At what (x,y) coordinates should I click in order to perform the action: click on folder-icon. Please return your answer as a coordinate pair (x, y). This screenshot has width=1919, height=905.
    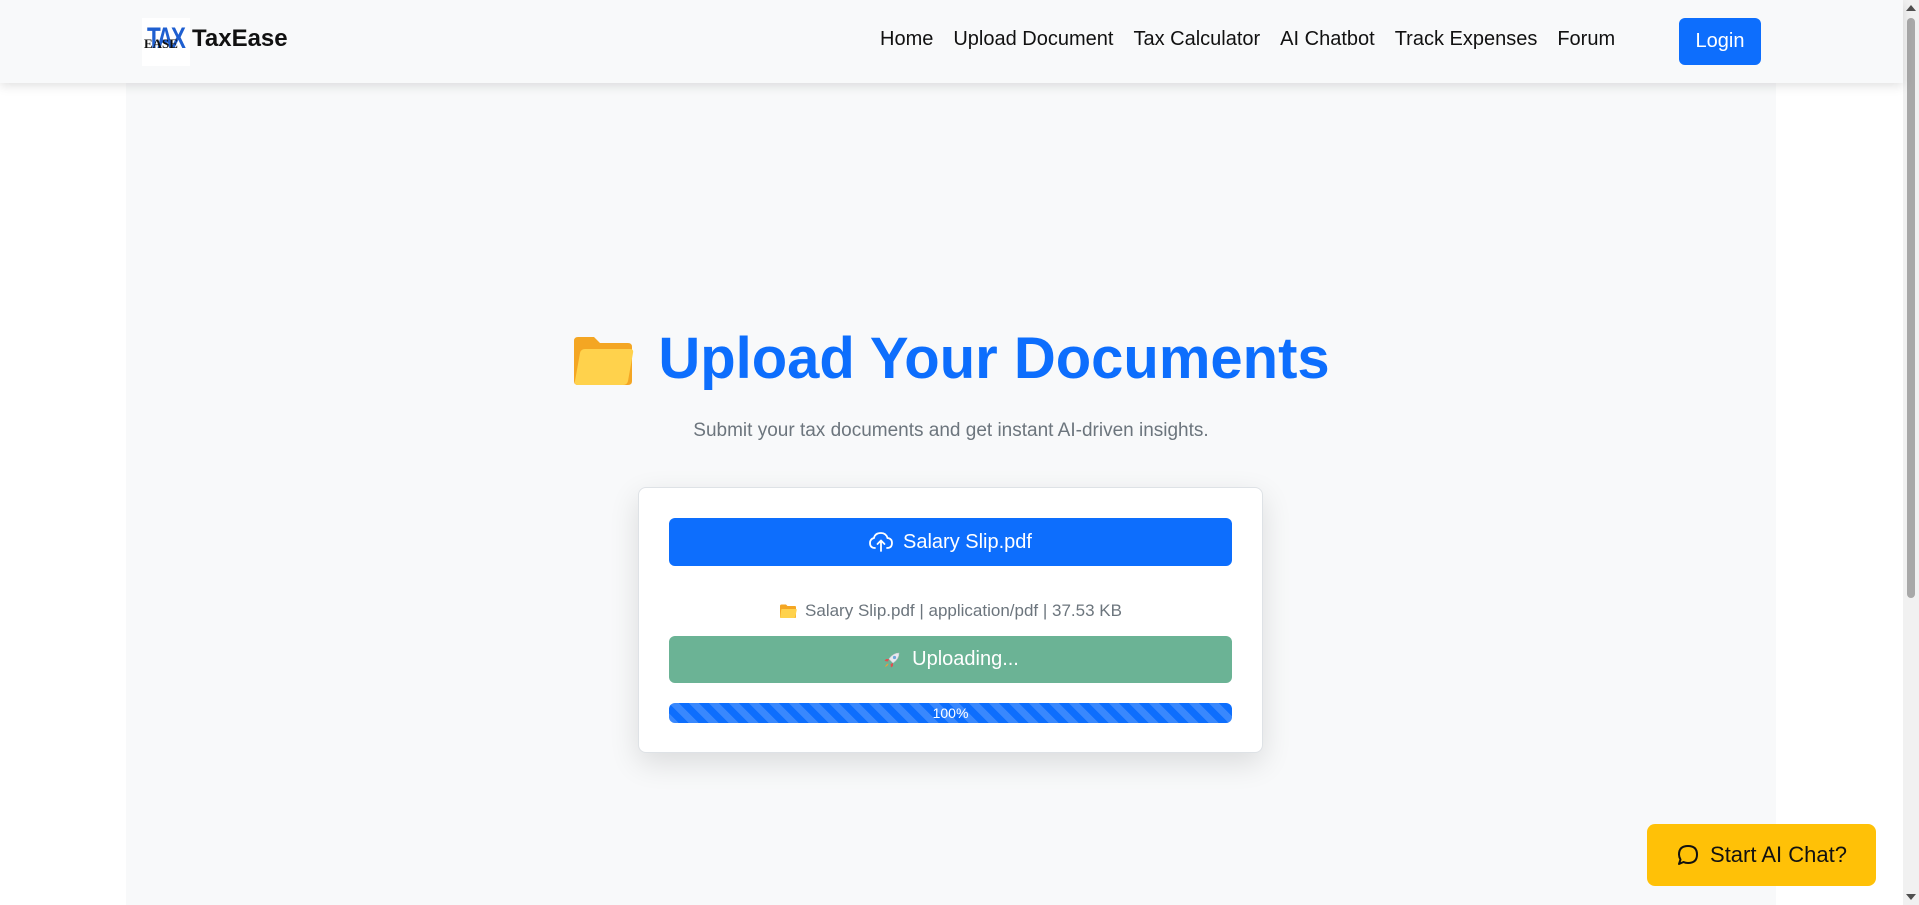
    Looking at the image, I should click on (604, 360).